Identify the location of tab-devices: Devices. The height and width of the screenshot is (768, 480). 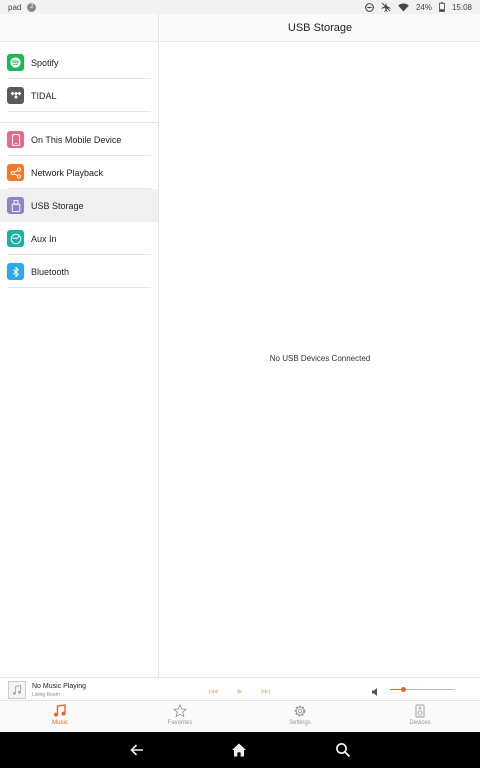
(420, 715).